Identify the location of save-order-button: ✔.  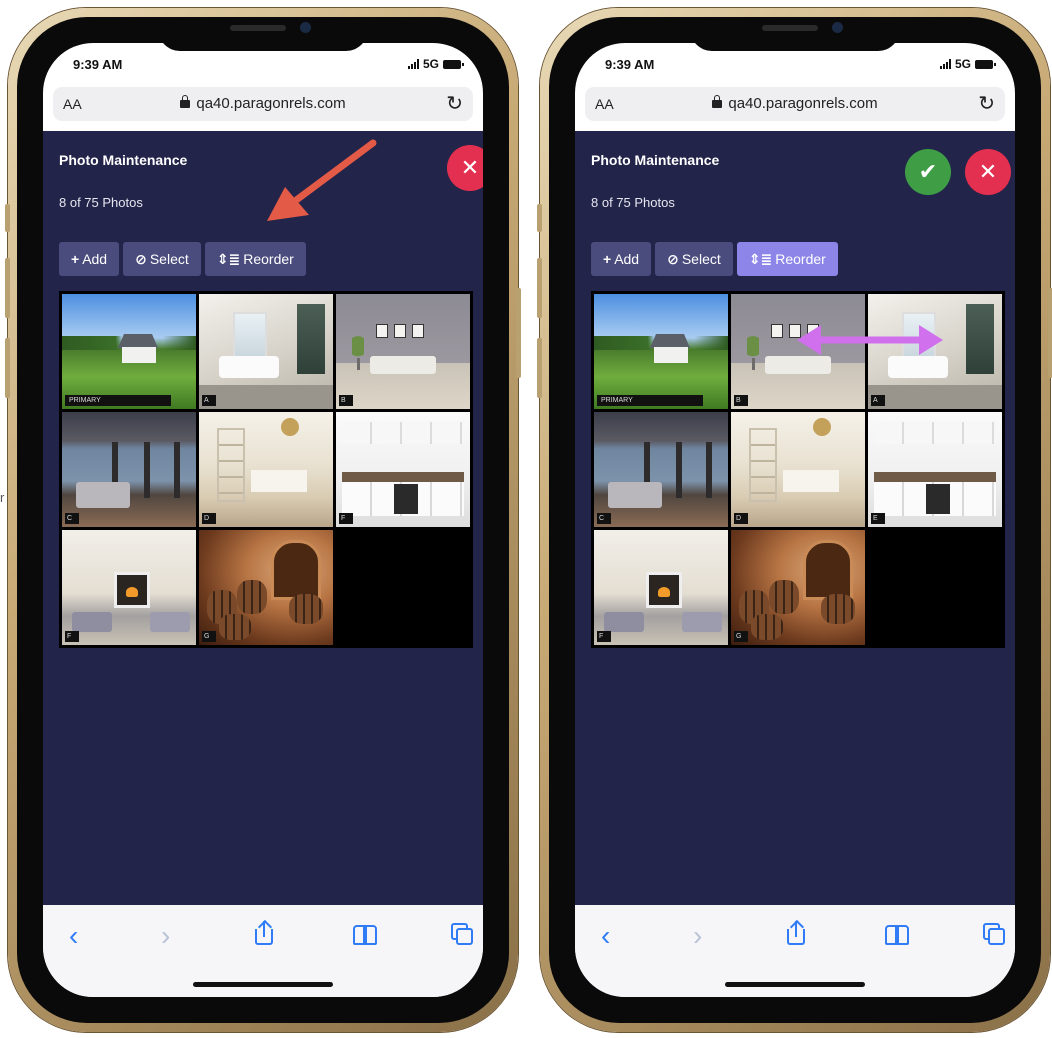
(928, 172).